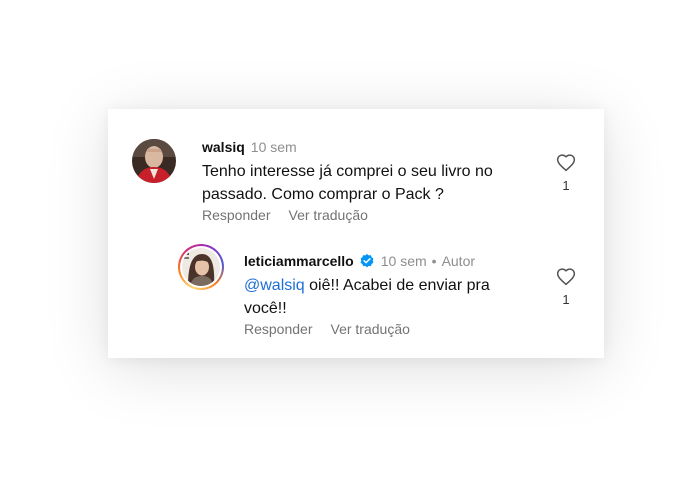 Image resolution: width=700 pixels, height=500 pixels. I want to click on verified-badge-icon, so click(367, 261).